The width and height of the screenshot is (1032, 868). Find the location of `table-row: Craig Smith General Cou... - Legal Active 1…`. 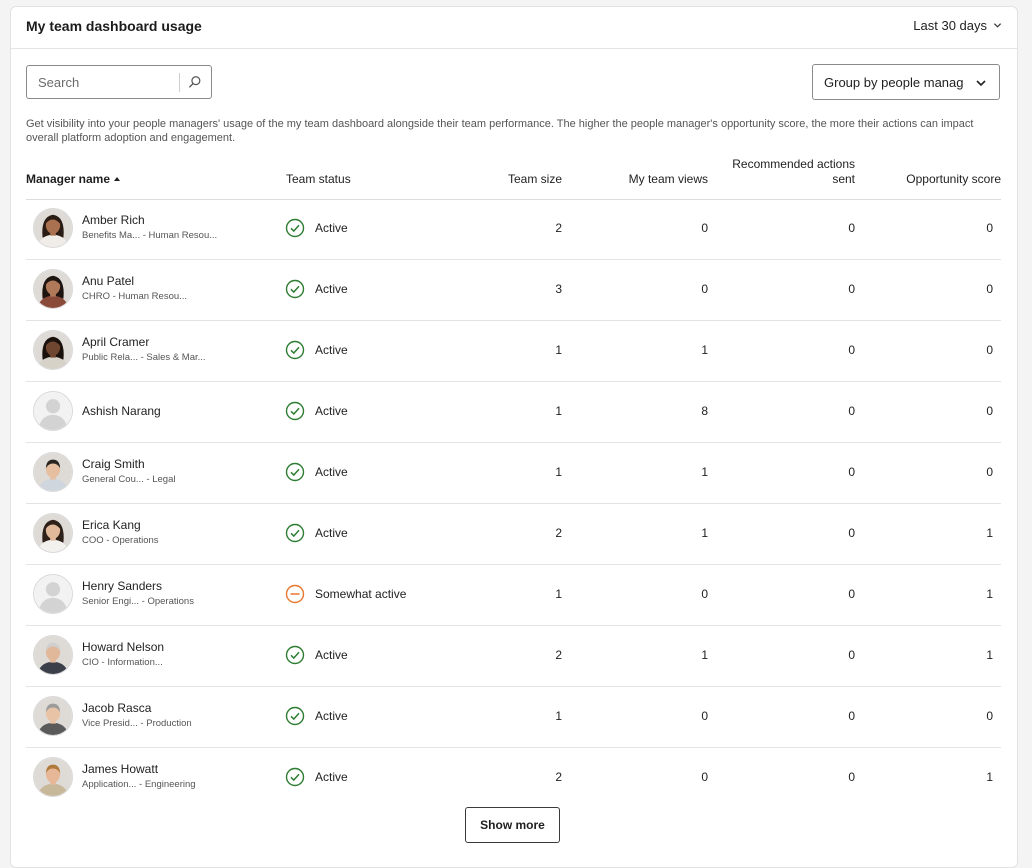

table-row: Craig Smith General Cou... - Legal Active 1… is located at coordinates (513, 473).